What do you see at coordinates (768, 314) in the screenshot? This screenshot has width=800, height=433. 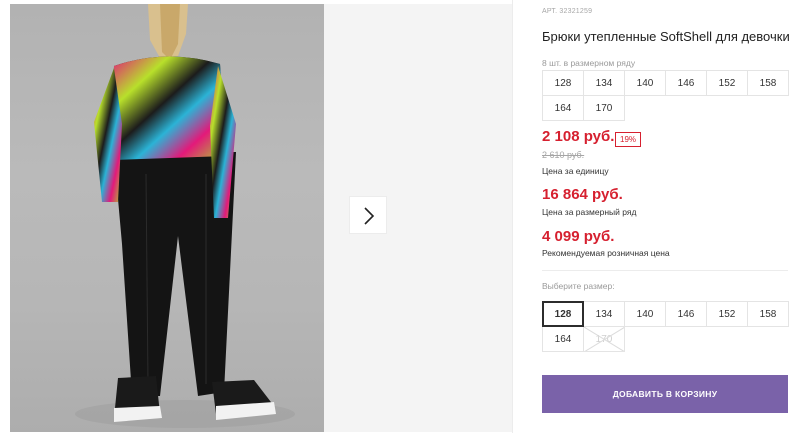 I see `size-option-158: 158` at bounding box center [768, 314].